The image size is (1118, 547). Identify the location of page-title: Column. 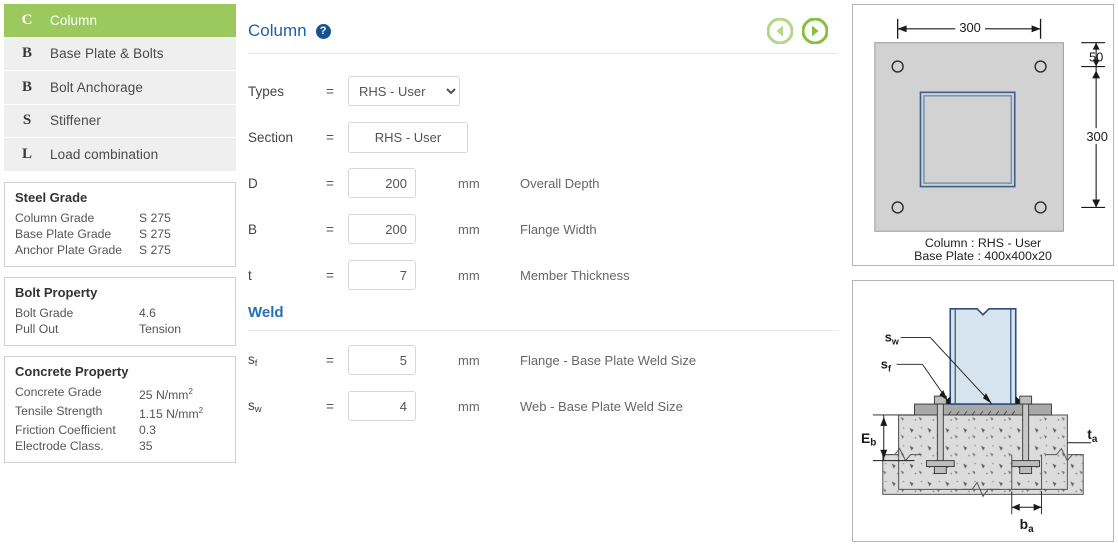
(277, 30).